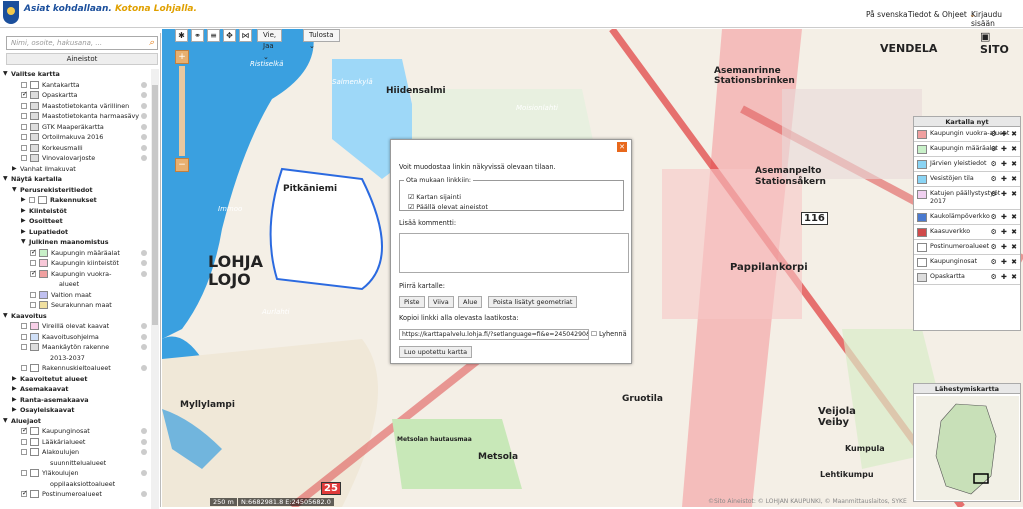  Describe the element at coordinates (77, 358) in the screenshot. I see `layer-tree-item: 2013-2037` at that location.